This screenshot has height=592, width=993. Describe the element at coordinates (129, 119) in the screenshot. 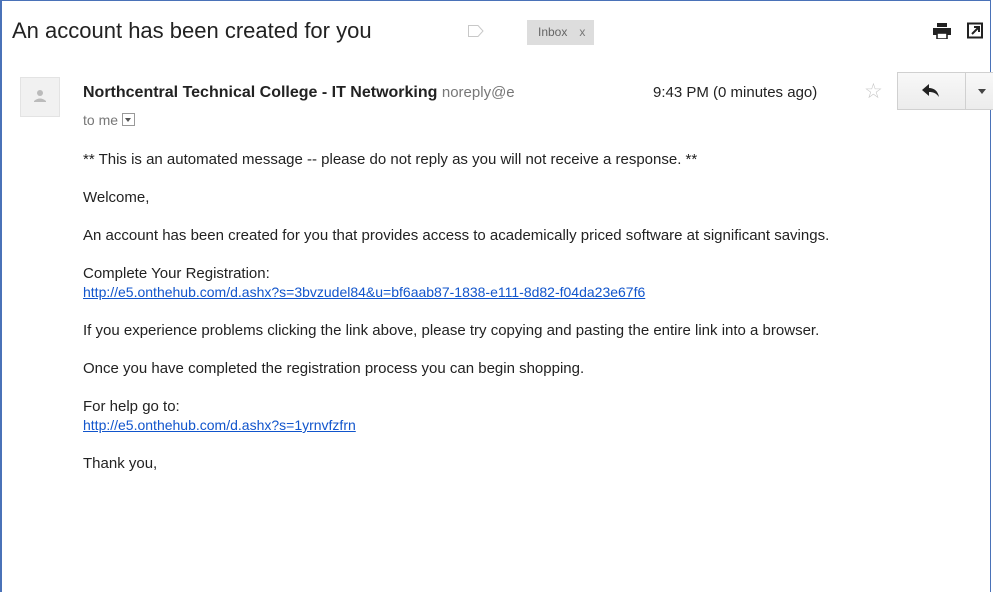

I see `recipient-details-dropdown` at that location.